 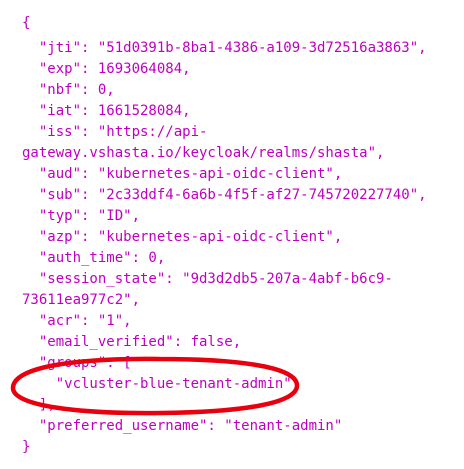 What do you see at coordinates (132, 342) in the screenshot?
I see `code-line: "email_verified": false,` at bounding box center [132, 342].